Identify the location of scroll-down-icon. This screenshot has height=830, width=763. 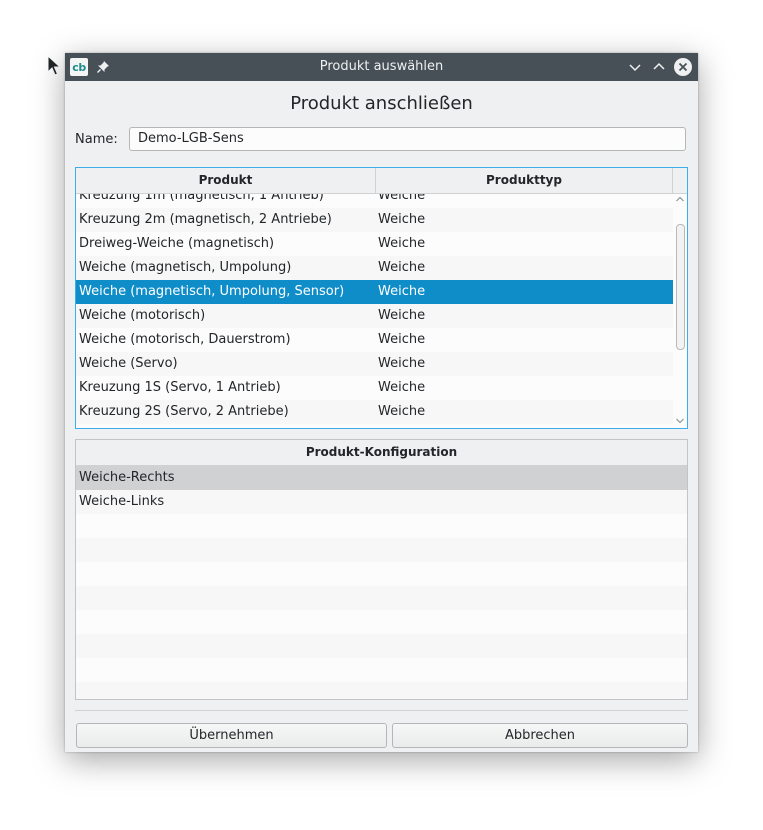
(680, 421).